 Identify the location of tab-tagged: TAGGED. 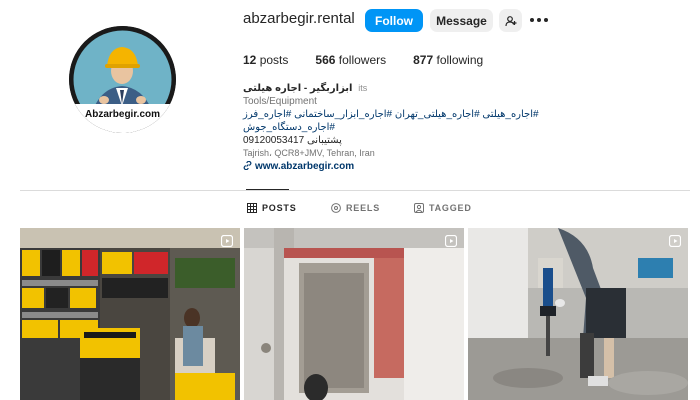
(443, 208).